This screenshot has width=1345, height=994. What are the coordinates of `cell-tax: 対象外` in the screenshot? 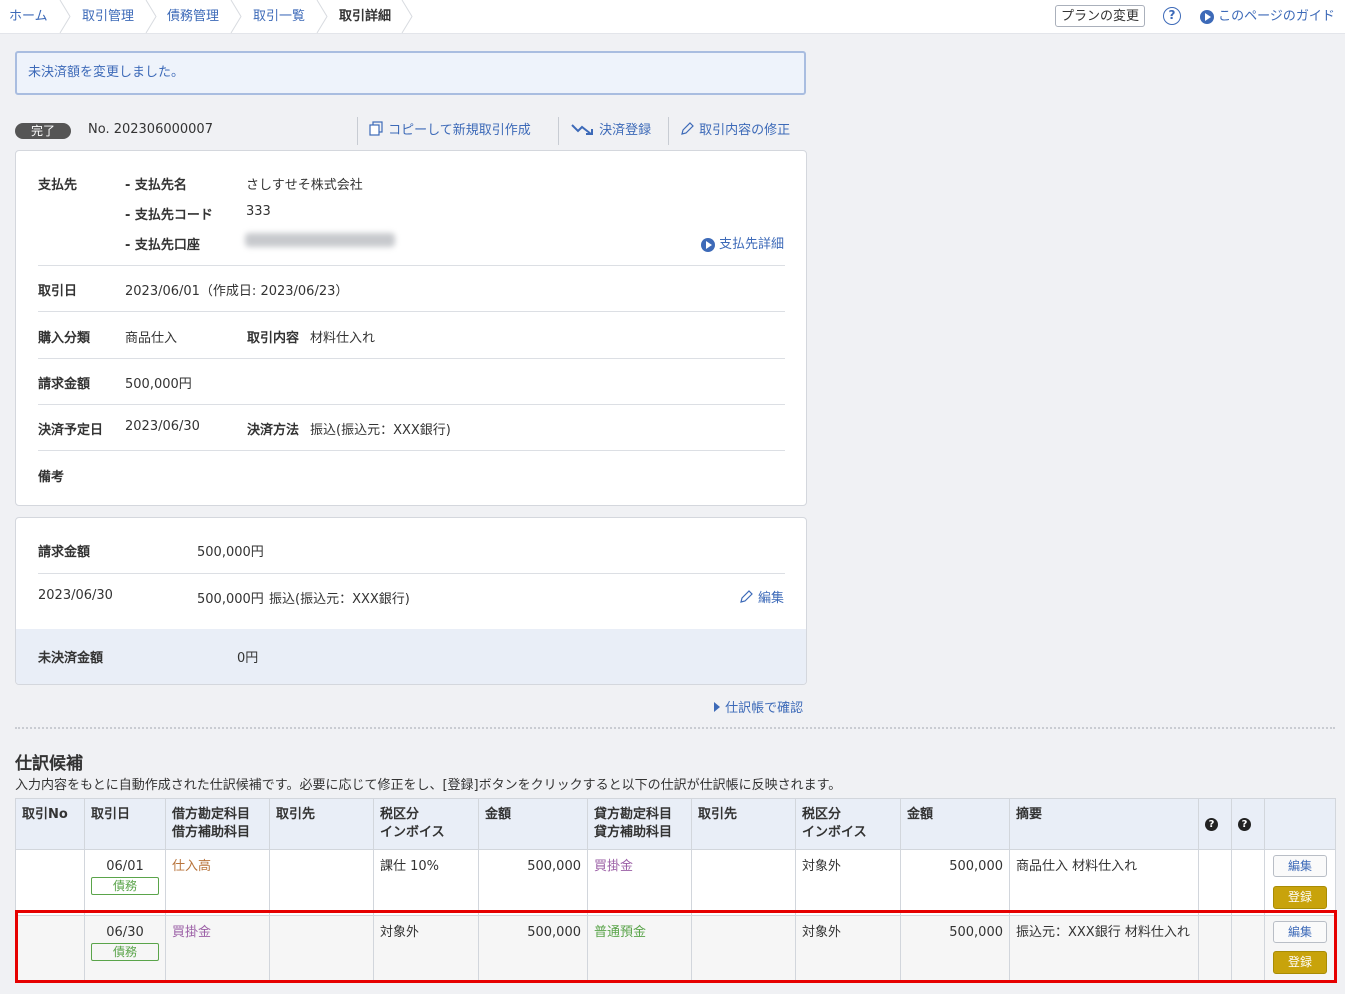 It's located at (426, 948).